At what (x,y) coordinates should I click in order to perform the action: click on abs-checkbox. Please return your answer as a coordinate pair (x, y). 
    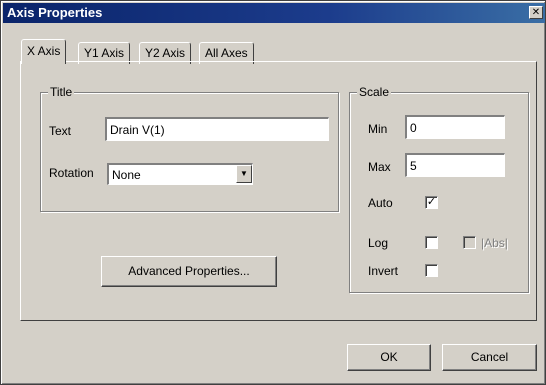
    Looking at the image, I should click on (469, 242).